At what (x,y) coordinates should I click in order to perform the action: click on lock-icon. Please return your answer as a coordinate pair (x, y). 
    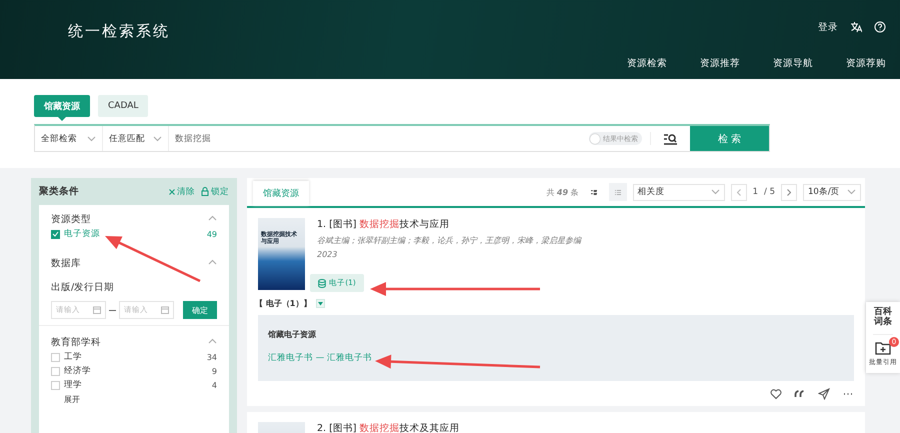
    Looking at the image, I should click on (205, 191).